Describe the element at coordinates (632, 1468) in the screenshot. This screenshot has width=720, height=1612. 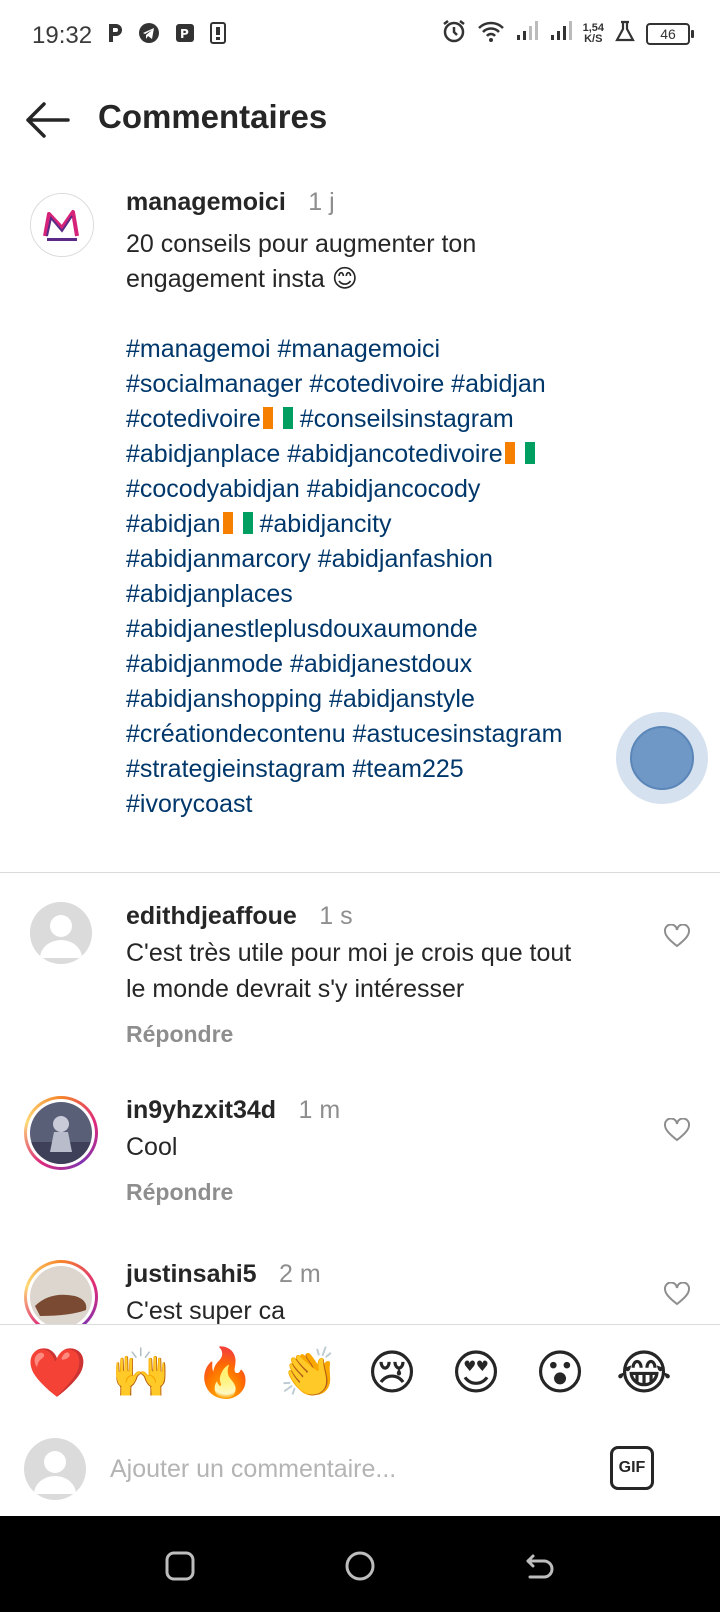
I see `gif-button: GIF` at that location.